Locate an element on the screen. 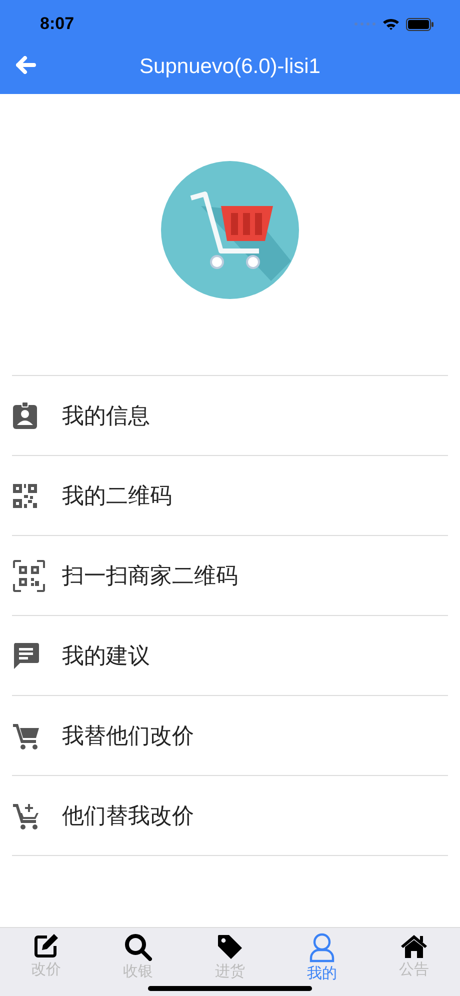 This screenshot has height=996, width=460. id-badge-icon is located at coordinates (25, 416).